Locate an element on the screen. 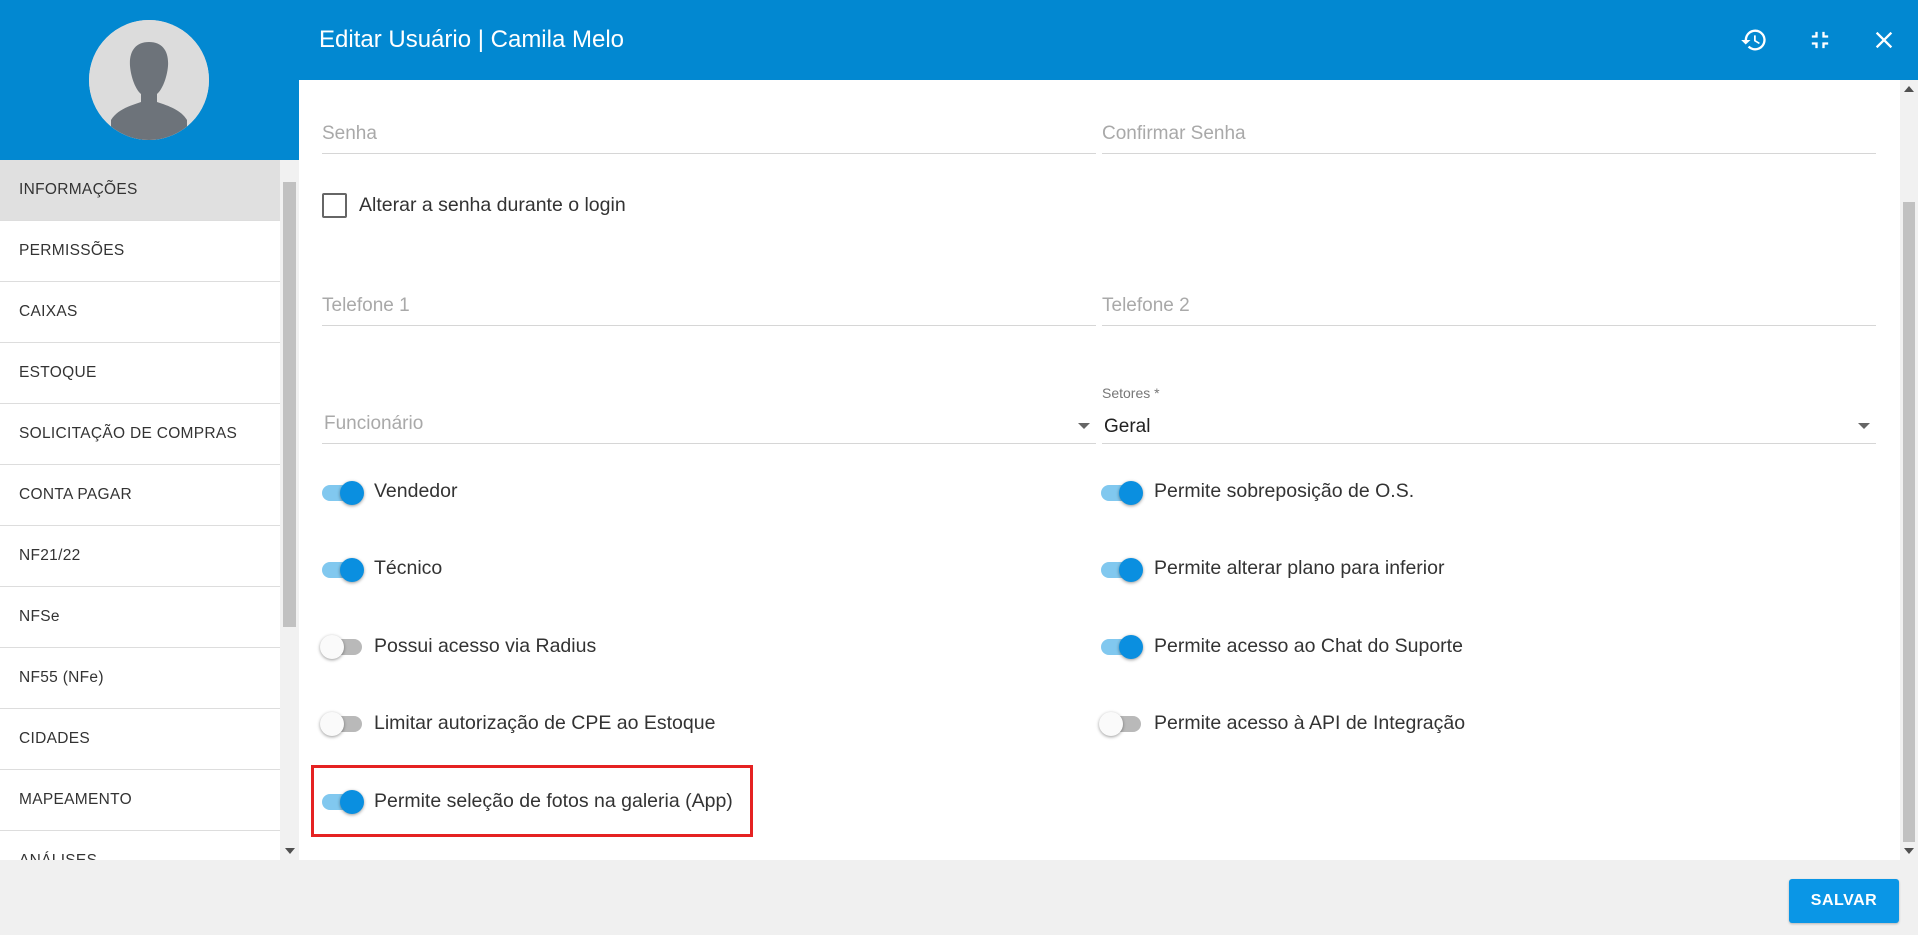 This screenshot has width=1918, height=935. sidebar-item-mapeamento: MAPEAMENTO is located at coordinates (140, 800).